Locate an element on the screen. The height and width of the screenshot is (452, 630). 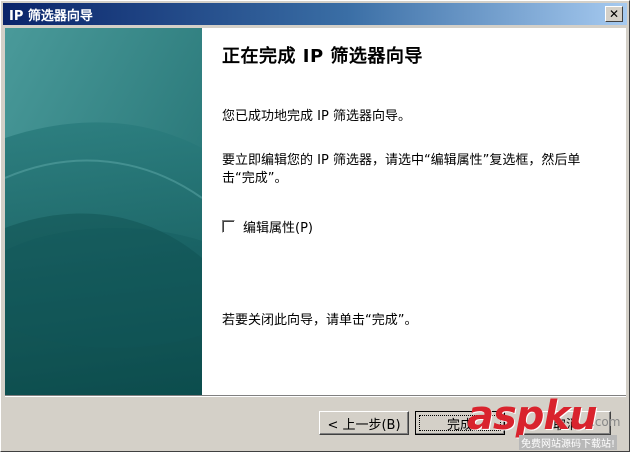
wizard-heading: 正在完成 IP 筛选器向导 is located at coordinates (322, 56).